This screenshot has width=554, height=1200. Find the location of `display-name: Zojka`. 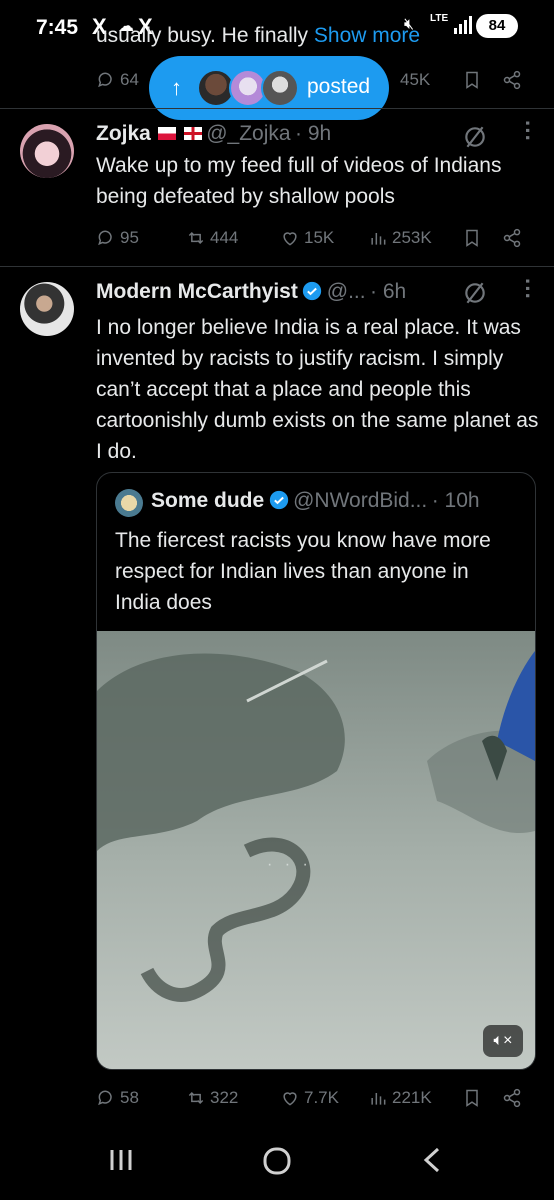

display-name: Zojka is located at coordinates (123, 133).